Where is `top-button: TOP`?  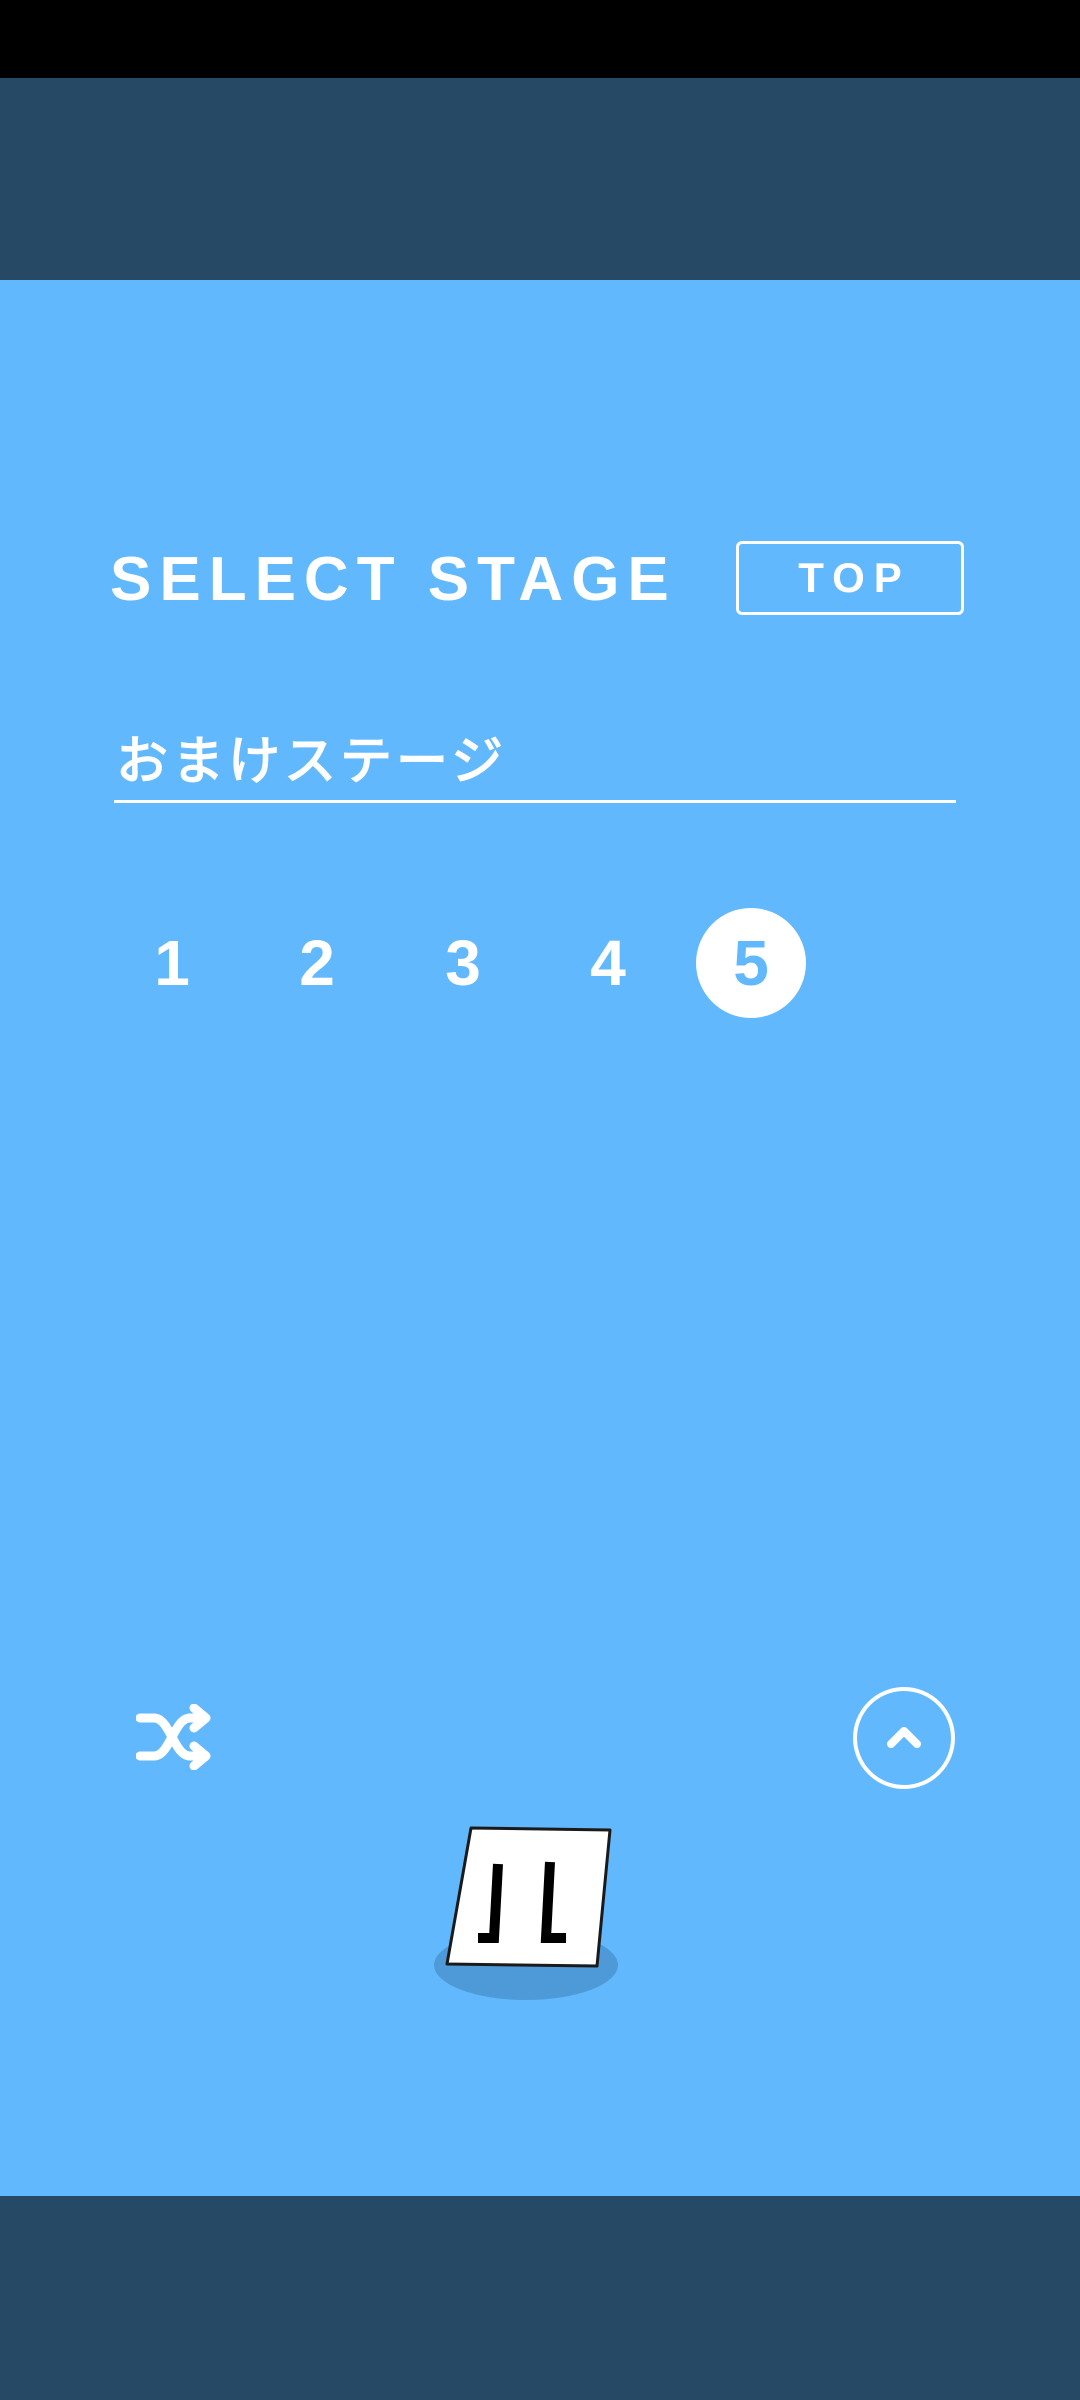 top-button: TOP is located at coordinates (850, 578).